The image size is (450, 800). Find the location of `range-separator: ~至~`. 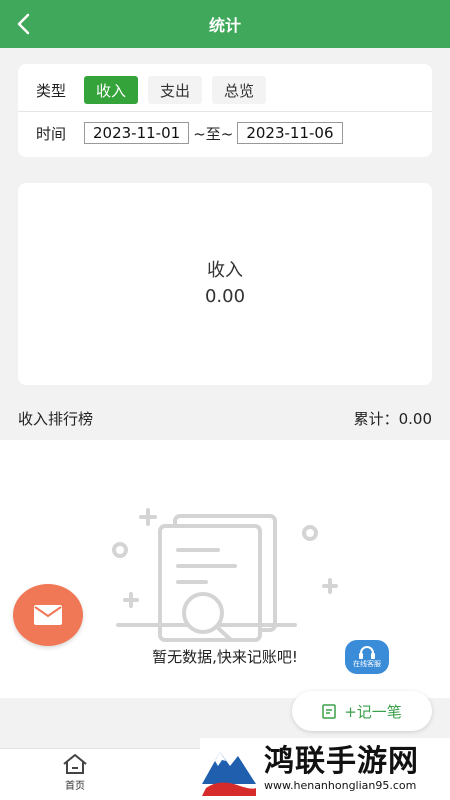

range-separator: ~至~ is located at coordinates (213, 133).